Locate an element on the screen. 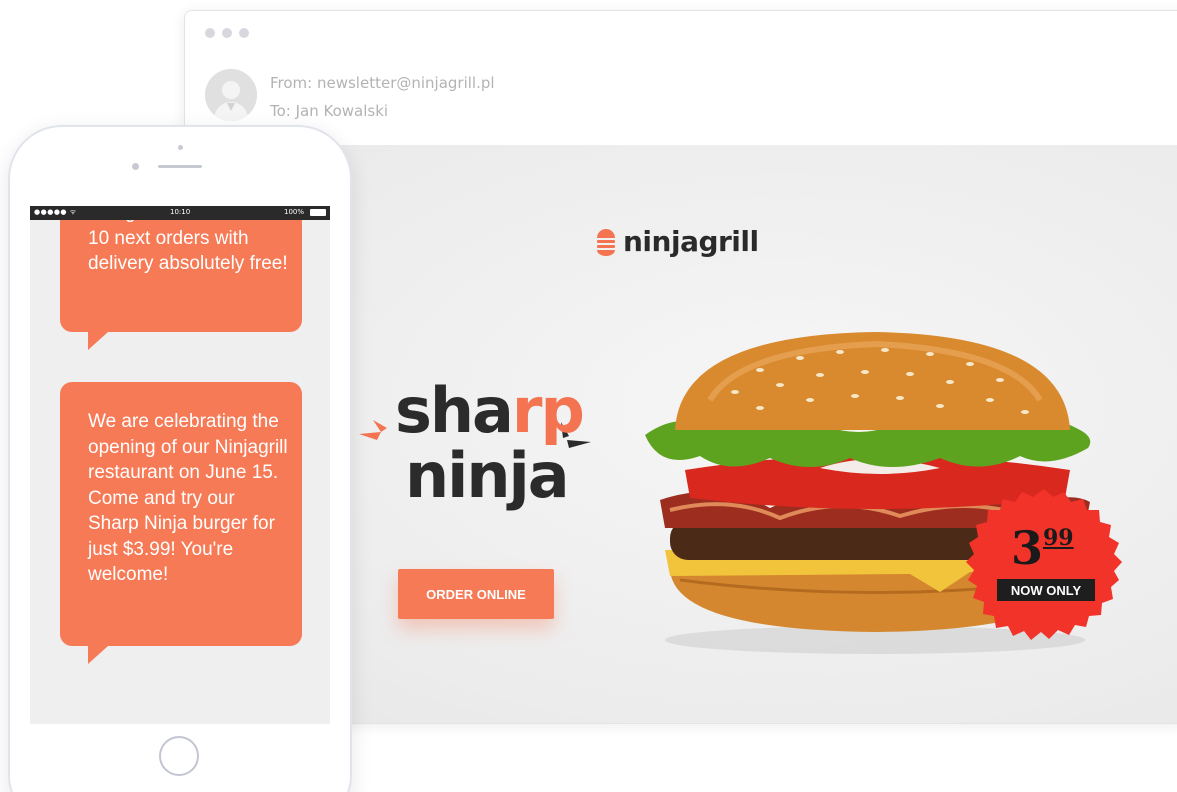 This screenshot has height=792, width=1177. sender-avatar is located at coordinates (231, 95).